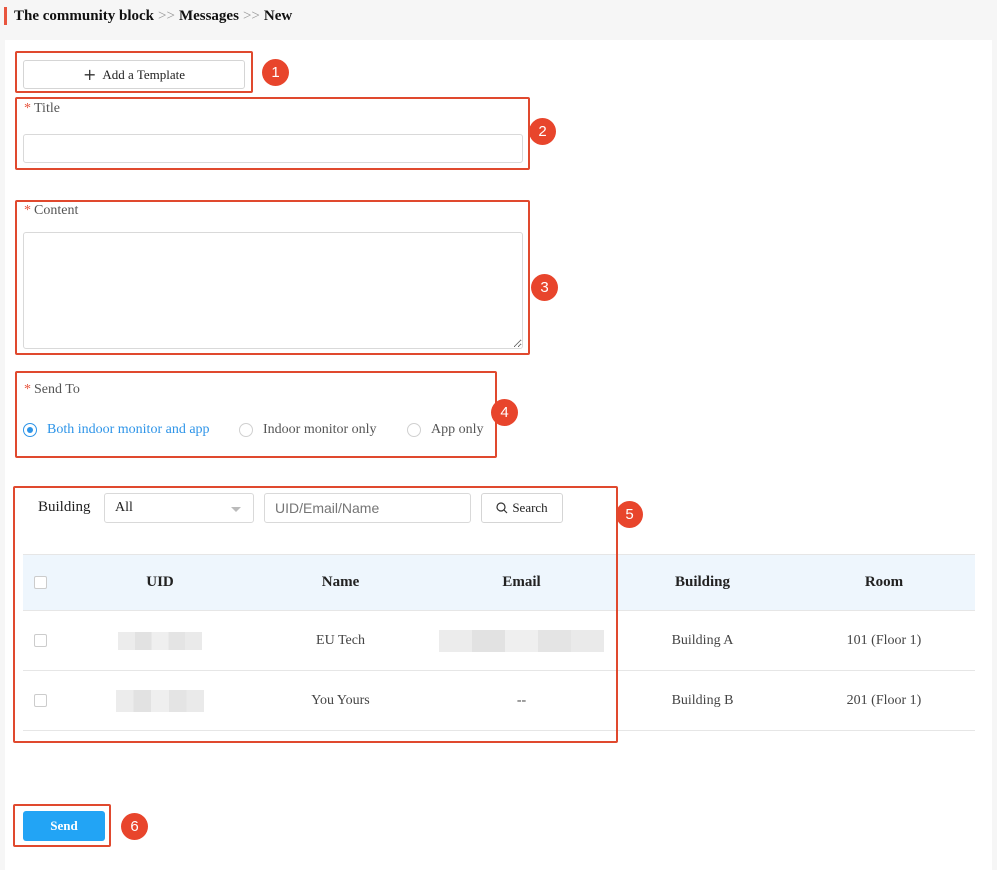 Image resolution: width=997 pixels, height=870 pixels. What do you see at coordinates (5, 16) in the screenshot?
I see `breadcrumb-accent-bar` at bounding box center [5, 16].